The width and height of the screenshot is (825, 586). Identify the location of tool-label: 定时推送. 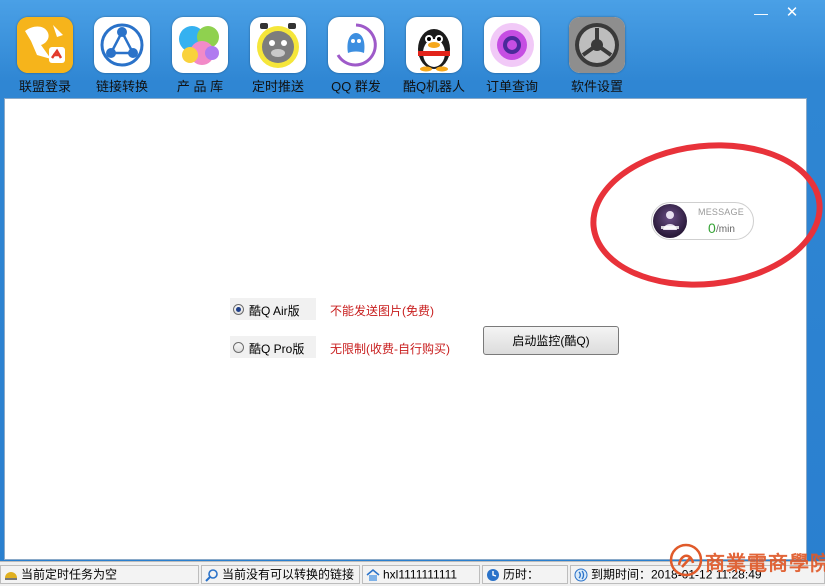
(277, 86).